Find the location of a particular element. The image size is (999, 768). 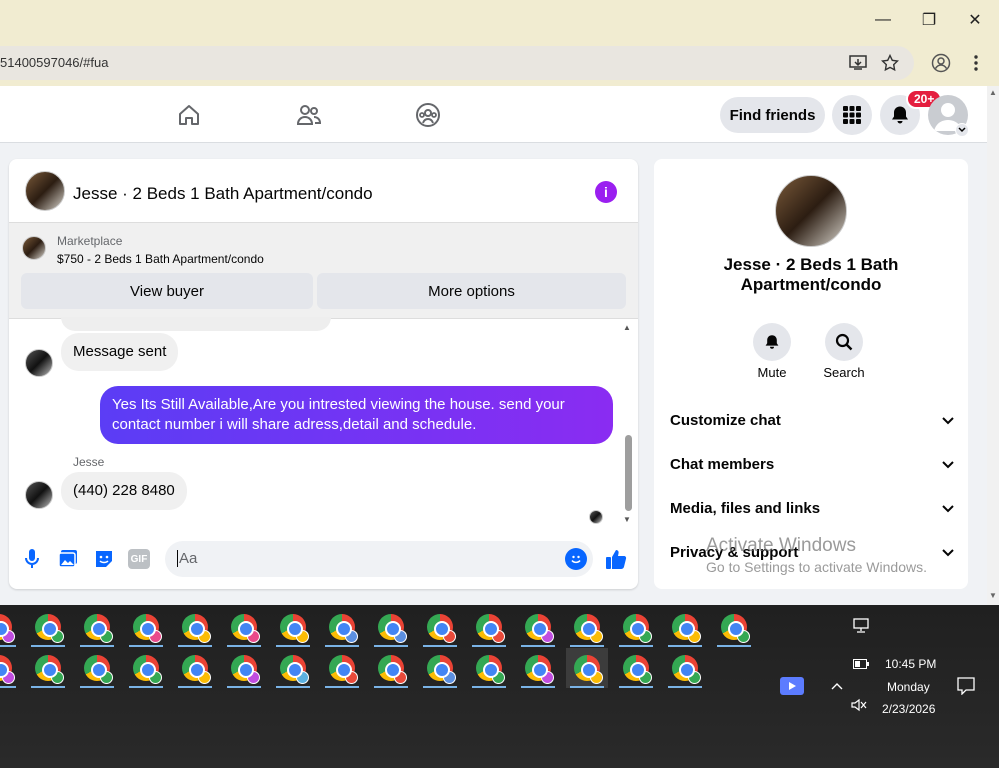

chat-title: Jesse · 2 Beds 1 Bath Apartment/condo is located at coordinates (223, 194).